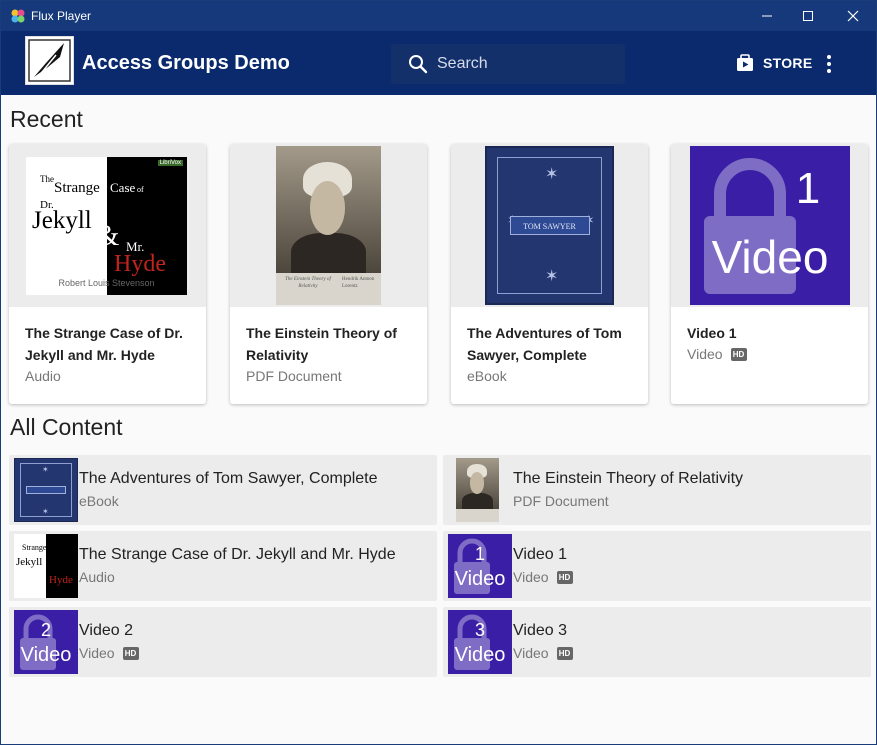  Describe the element at coordinates (657, 566) in the screenshot. I see `content-list-item: 1 Video Video 1 Video HD` at that location.